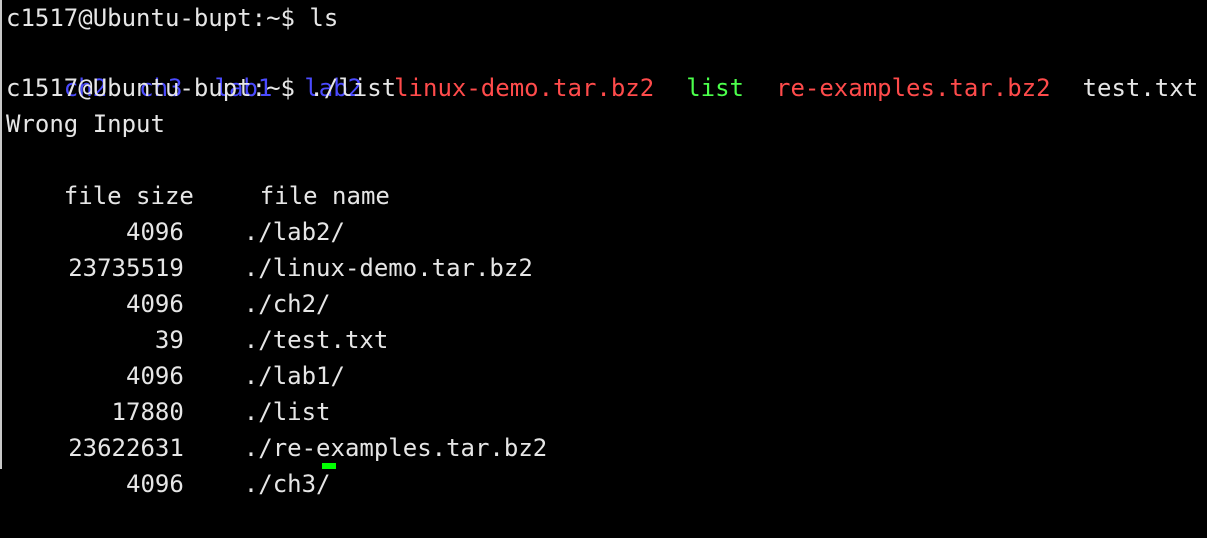 The height and width of the screenshot is (538, 1207). What do you see at coordinates (175, 212) in the screenshot?
I see `table-row: 4096 ./lab2/` at bounding box center [175, 212].